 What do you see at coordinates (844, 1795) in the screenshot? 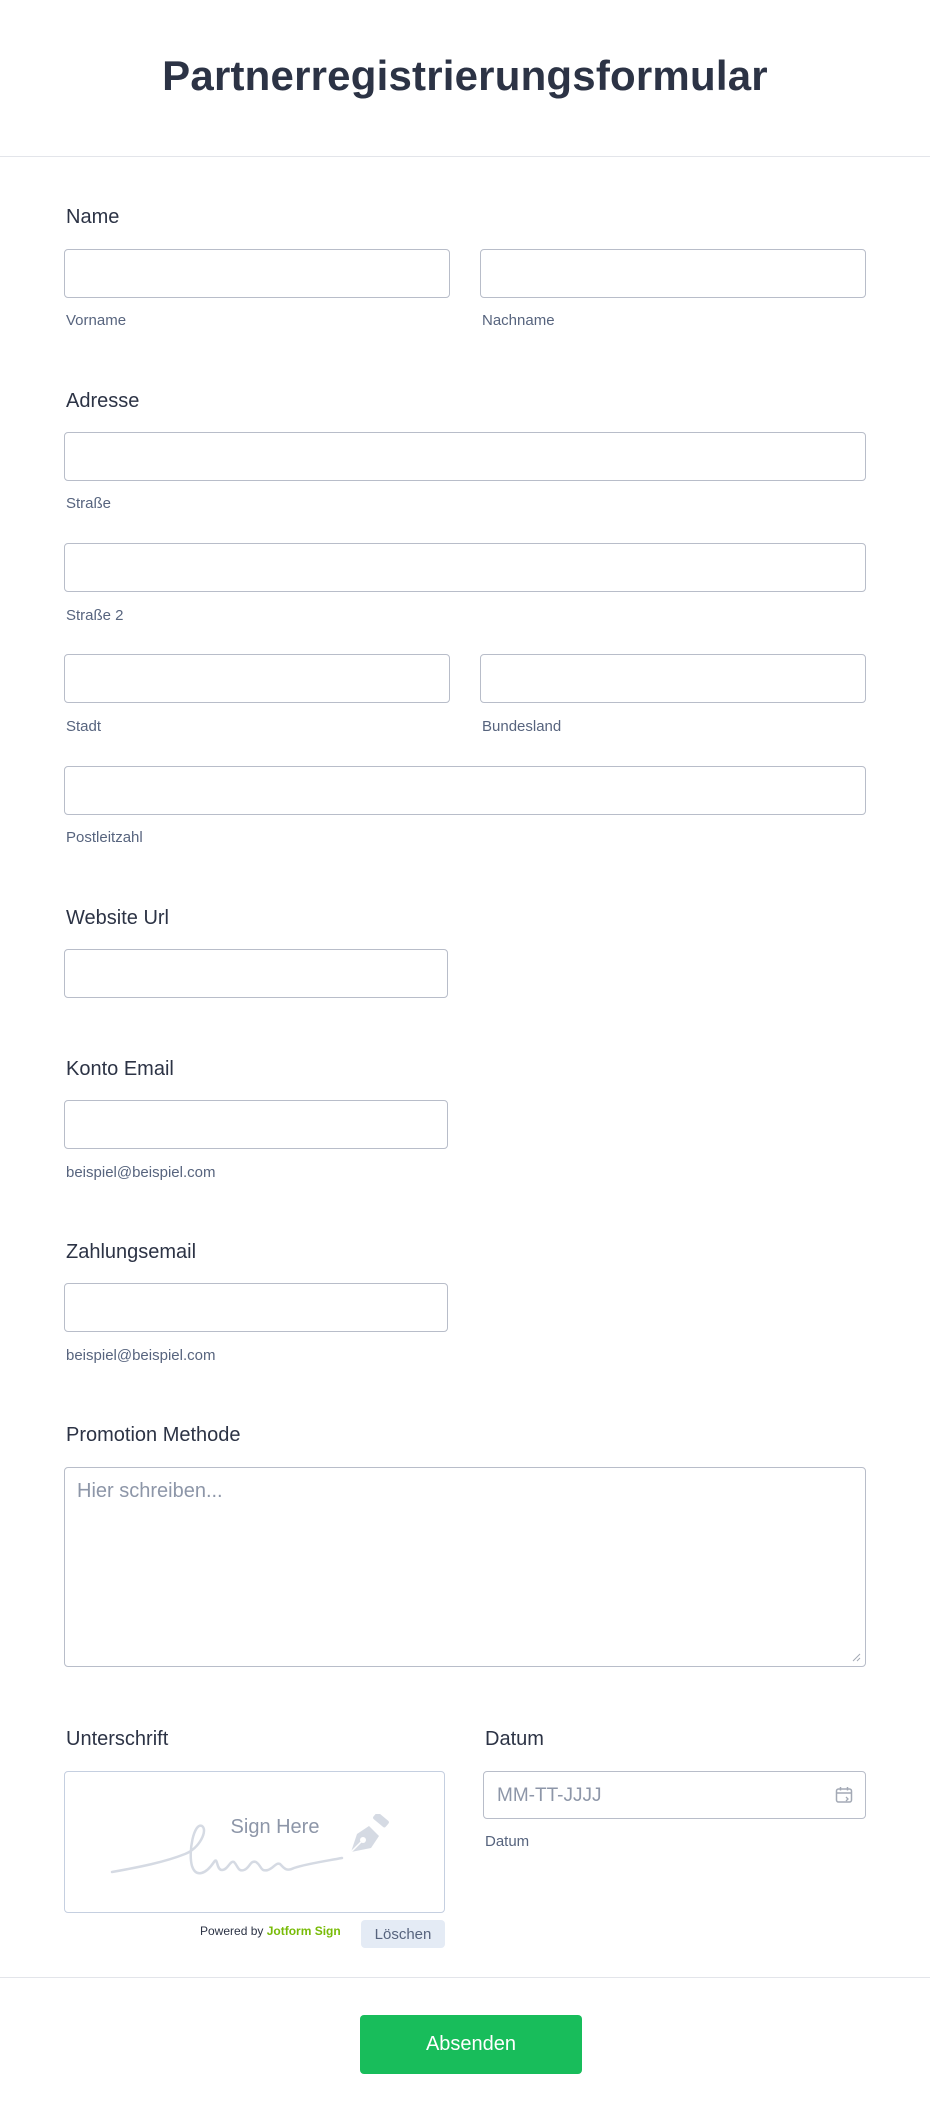
I see `calendar-icon` at bounding box center [844, 1795].